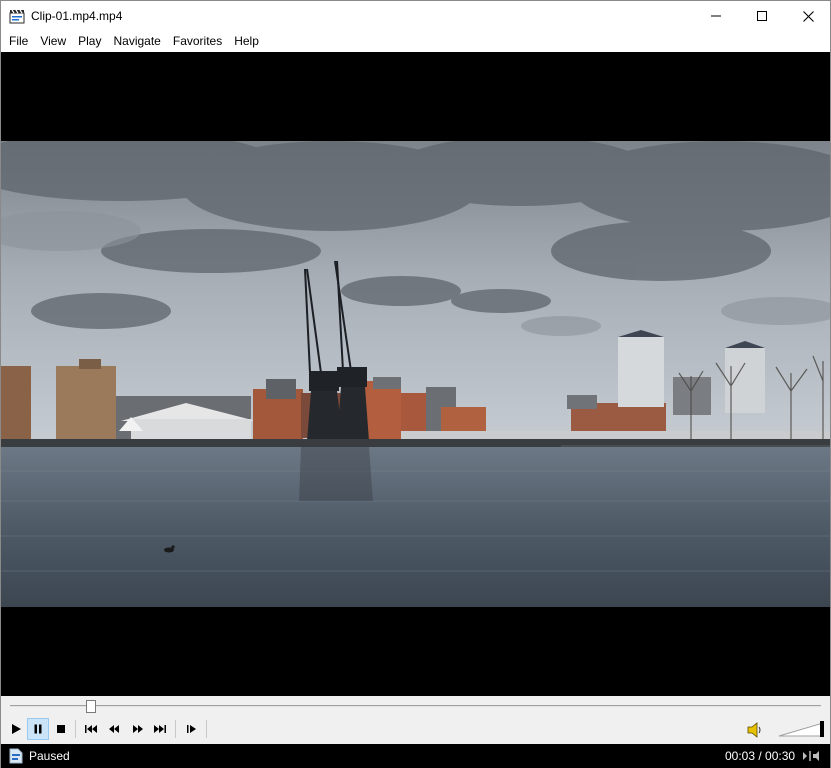 The image size is (831, 768). I want to click on seek-bar, so click(415, 706).